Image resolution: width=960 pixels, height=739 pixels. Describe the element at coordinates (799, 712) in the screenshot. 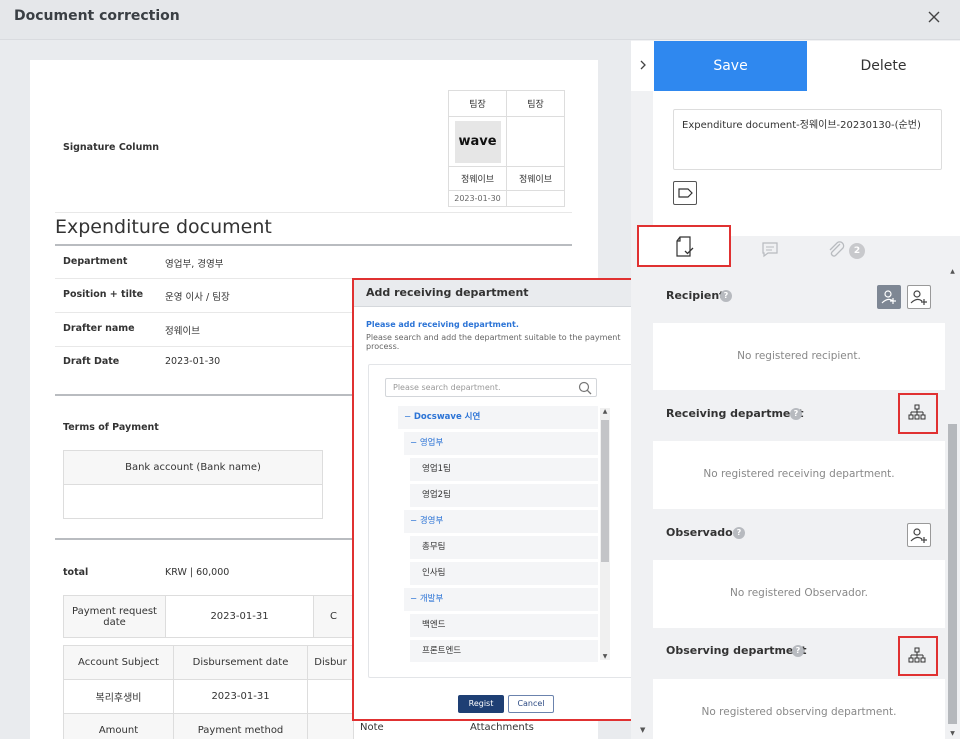

I see `empty-message: No registered observing department.` at that location.